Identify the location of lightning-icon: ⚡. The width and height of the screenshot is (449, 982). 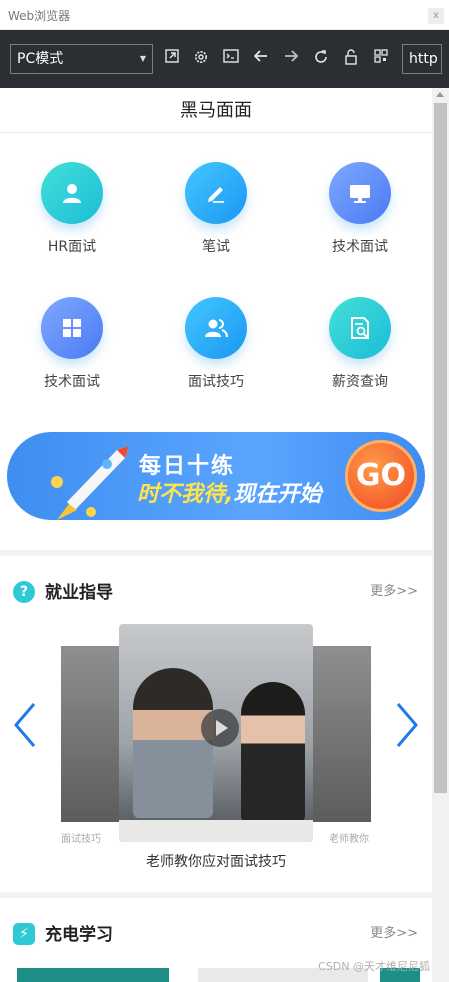
(24, 934).